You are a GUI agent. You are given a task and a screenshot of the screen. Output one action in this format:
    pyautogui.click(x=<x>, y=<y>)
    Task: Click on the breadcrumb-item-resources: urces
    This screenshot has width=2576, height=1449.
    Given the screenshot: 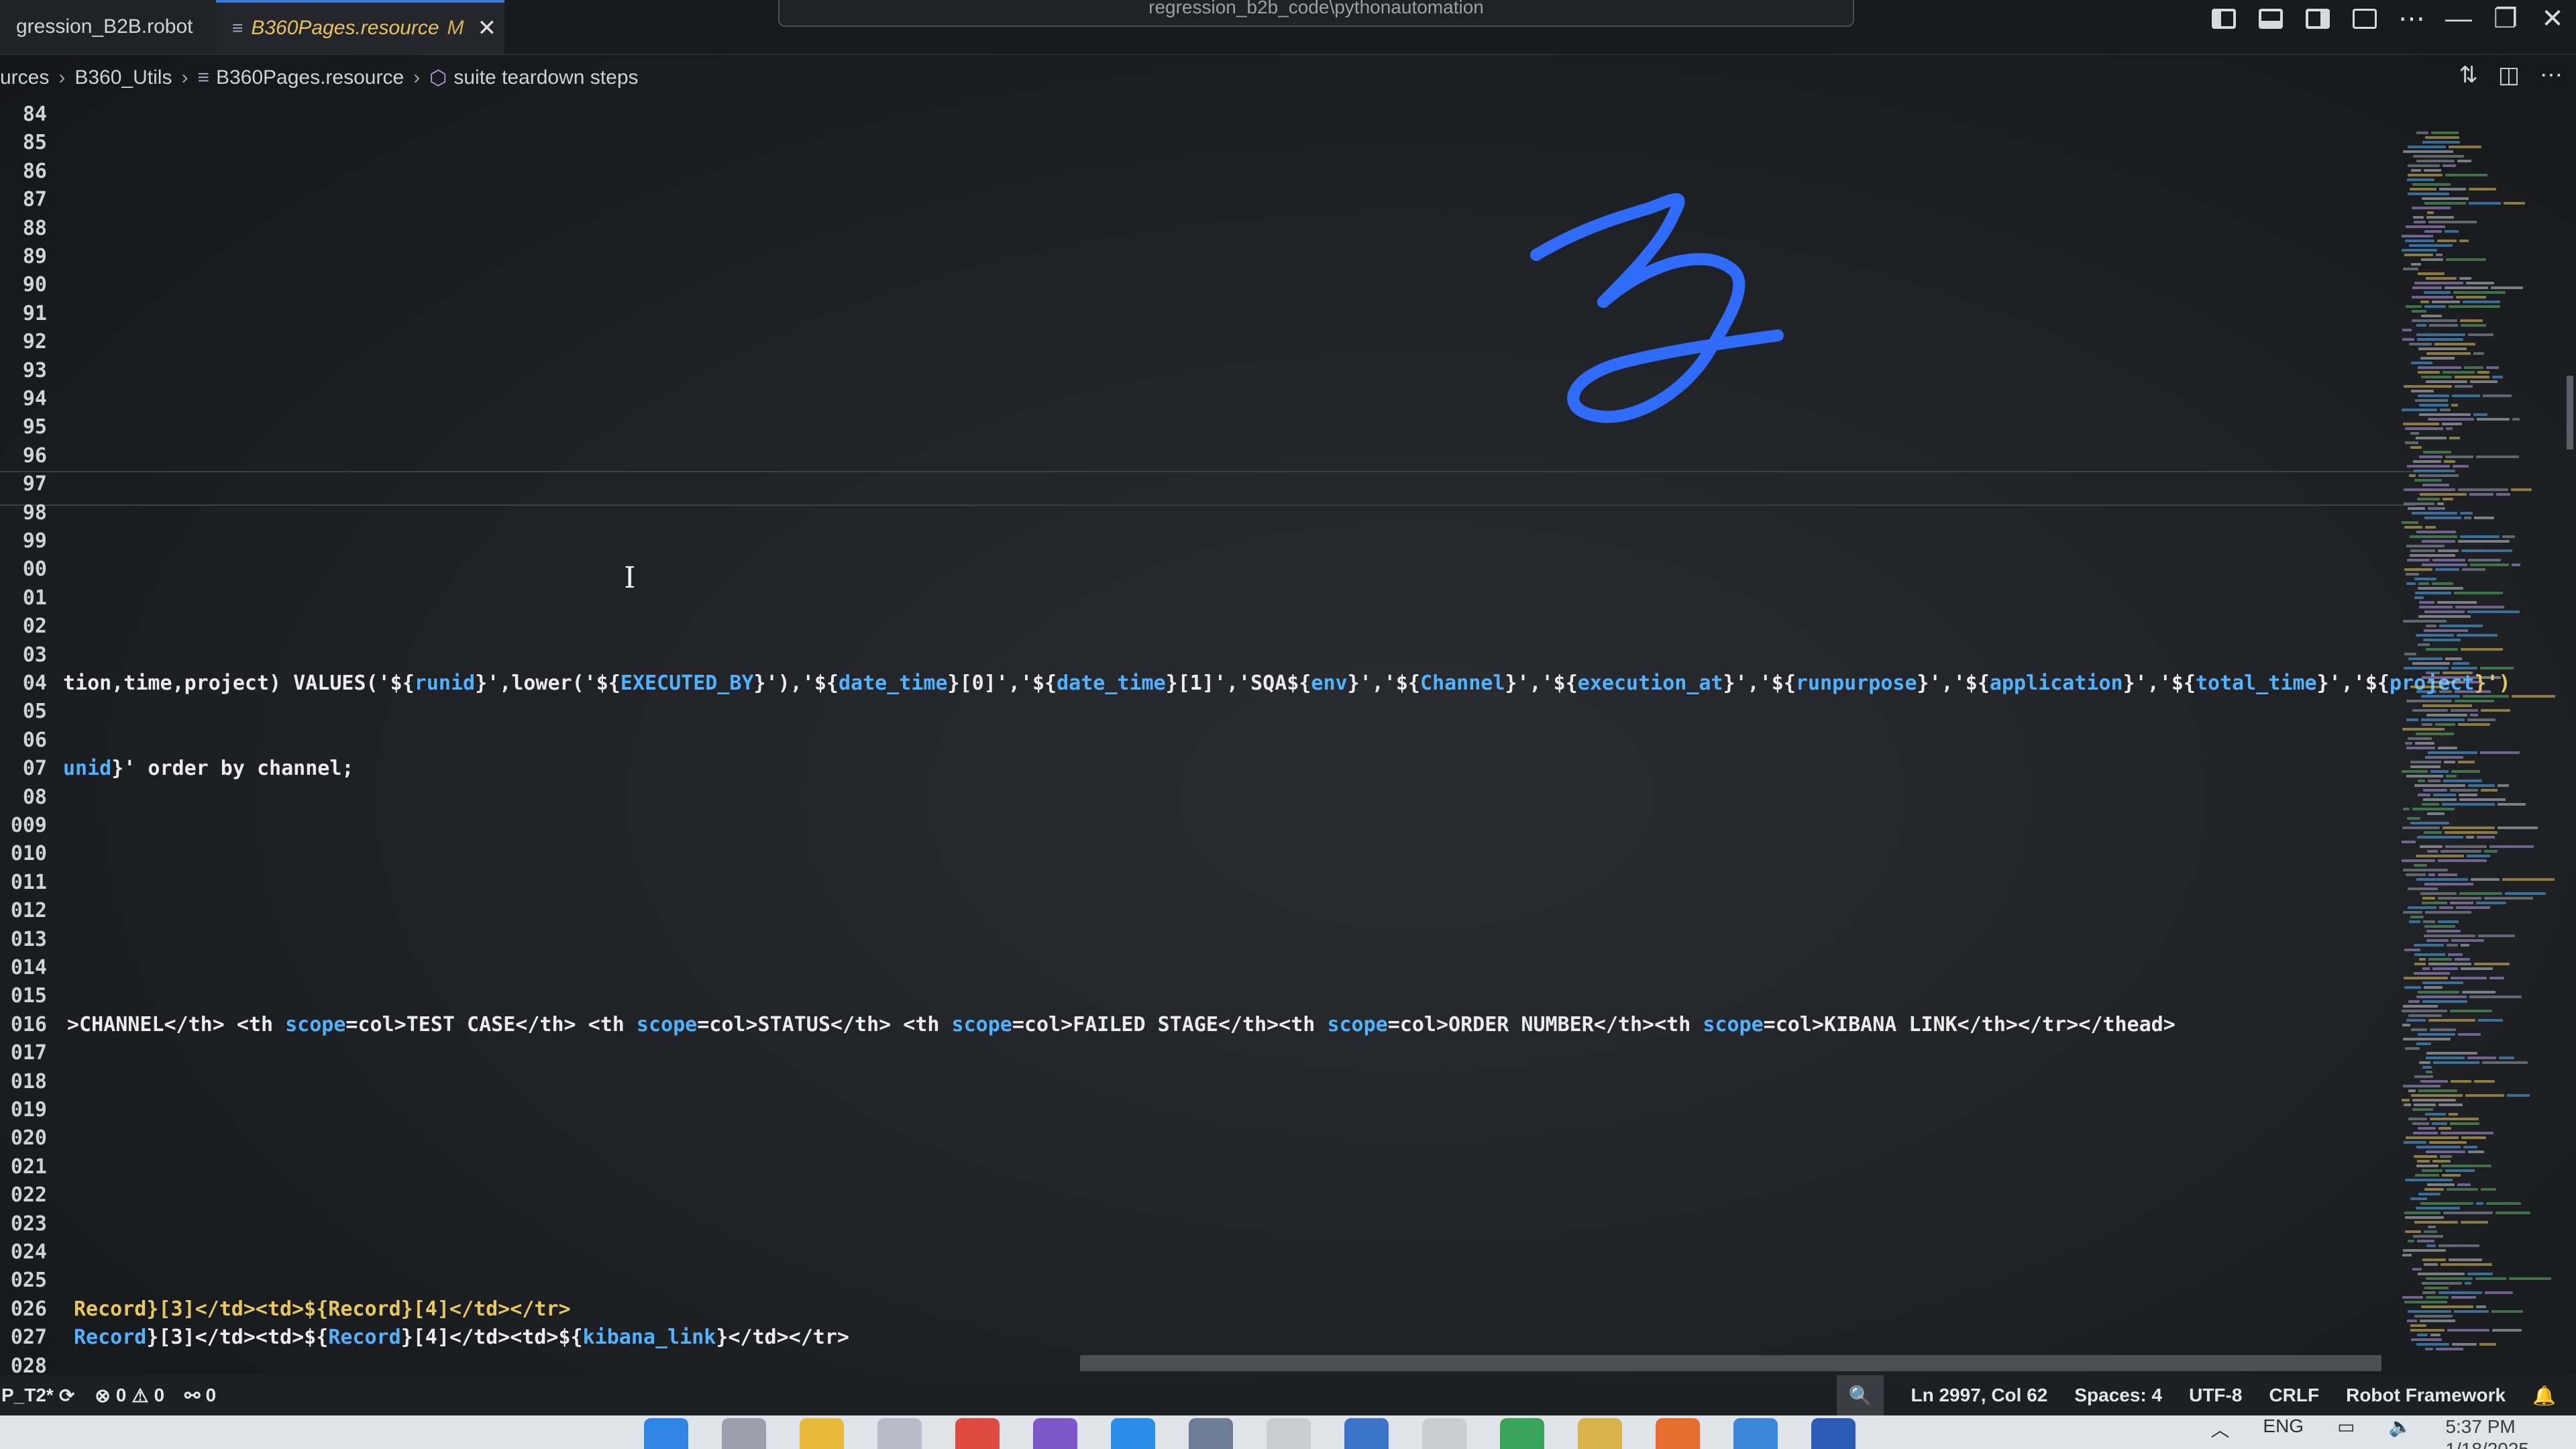 What is the action you would take?
    pyautogui.click(x=24, y=77)
    